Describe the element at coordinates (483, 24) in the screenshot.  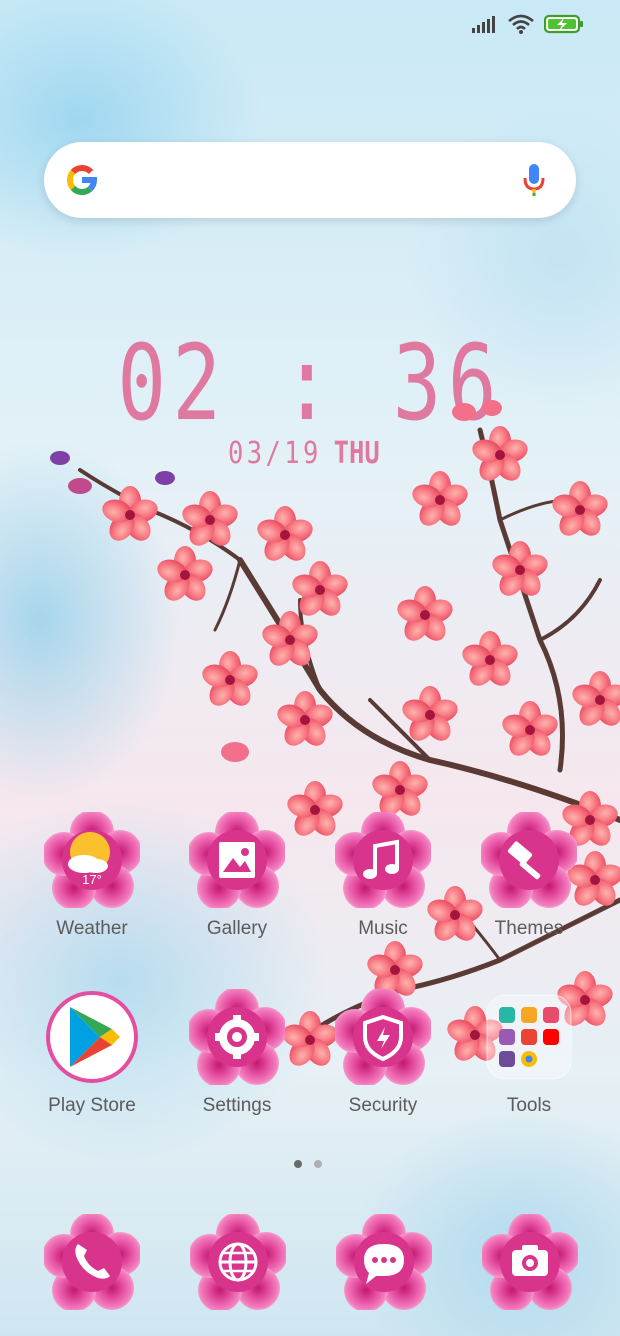
I see `signal-icon` at that location.